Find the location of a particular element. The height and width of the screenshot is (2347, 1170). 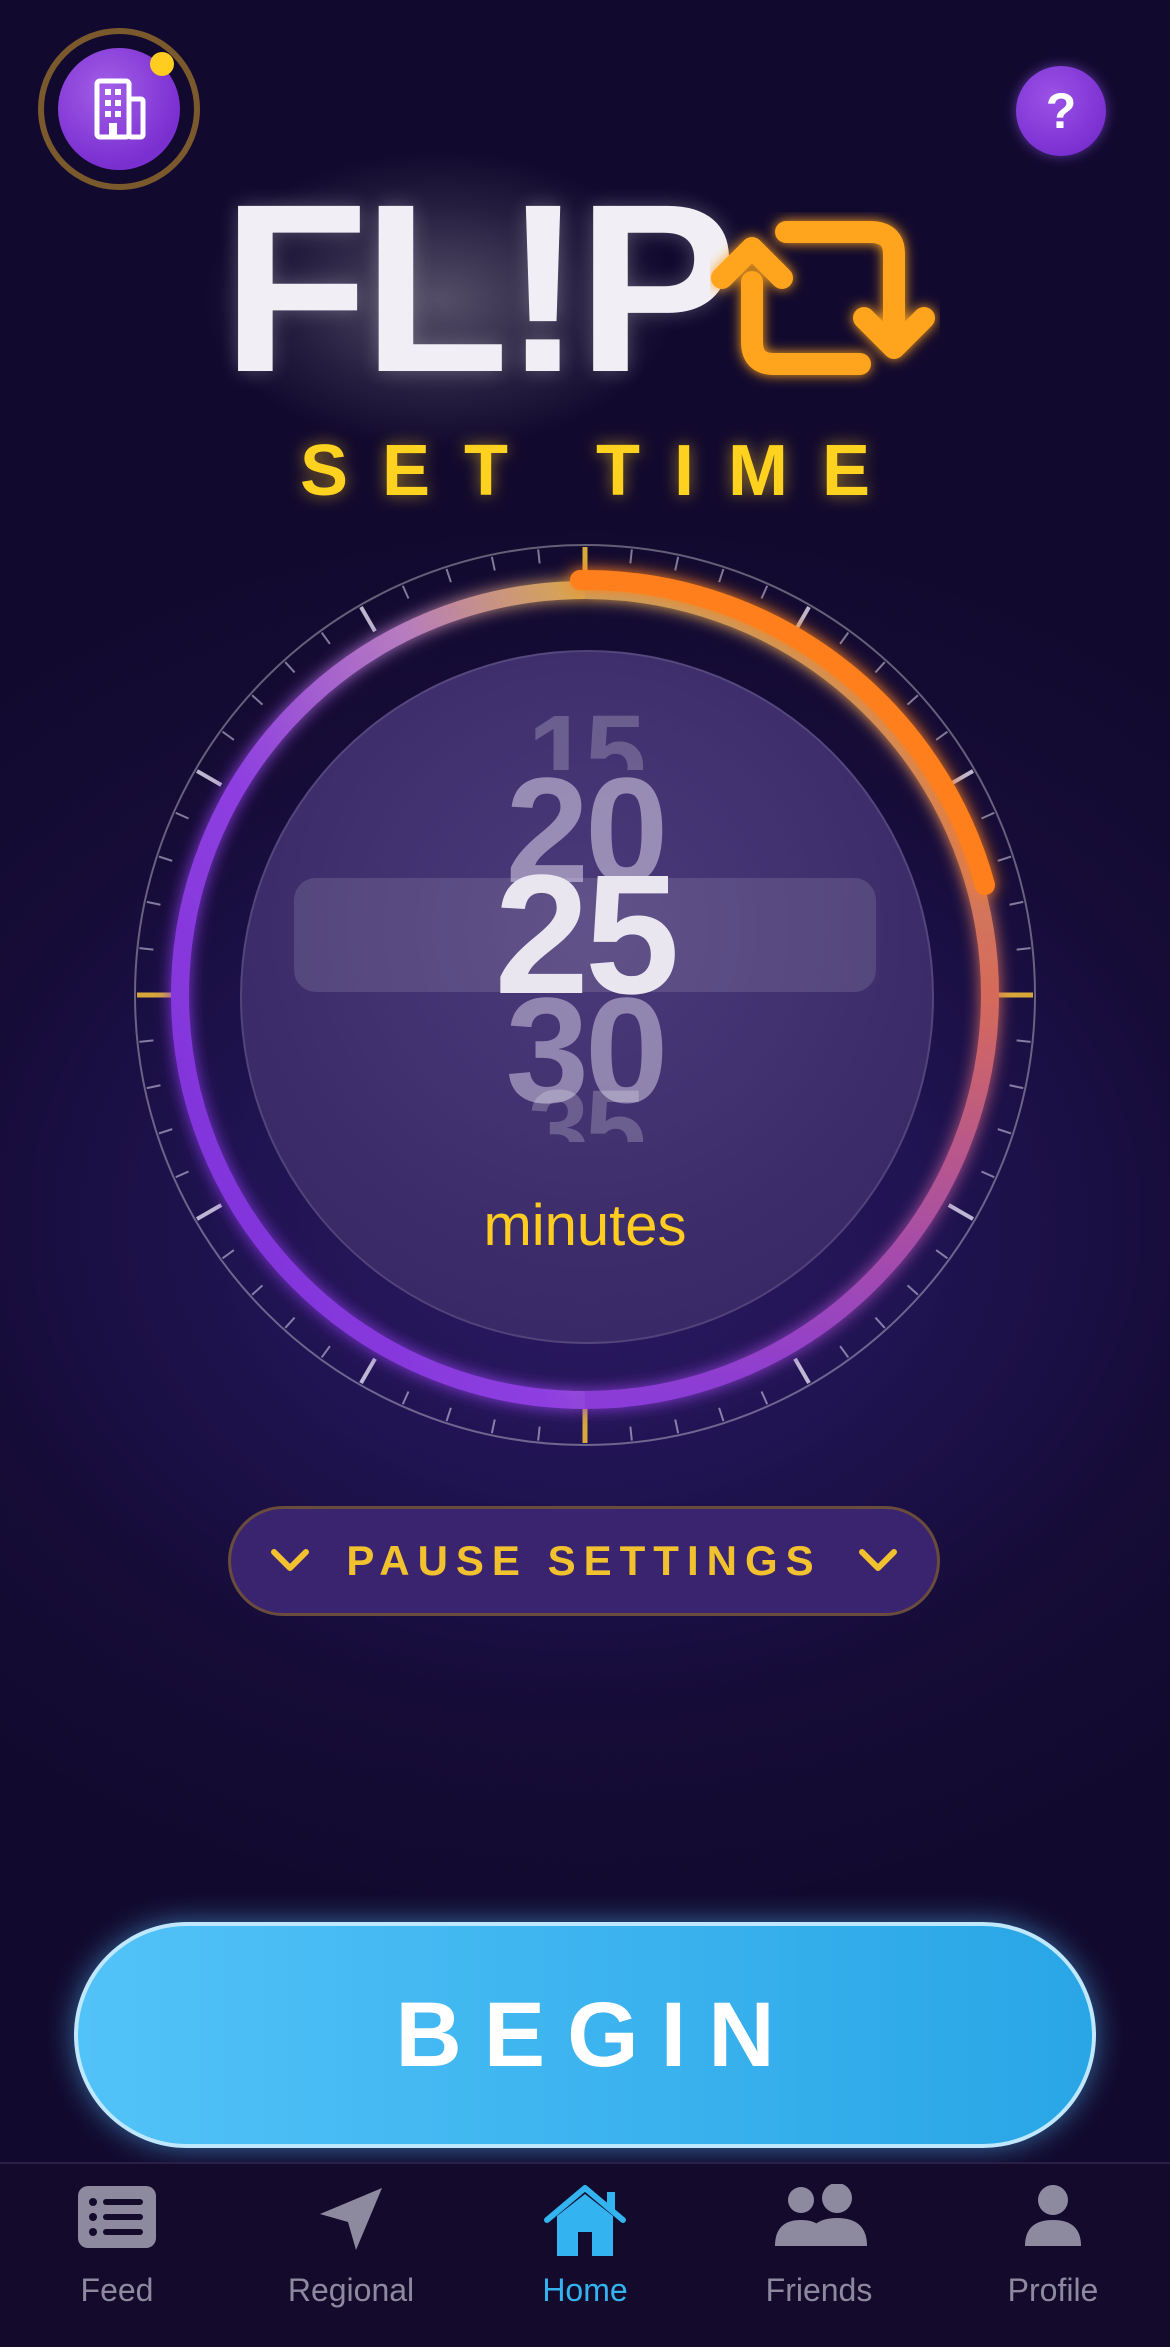

org-avatar-button is located at coordinates (119, 109).